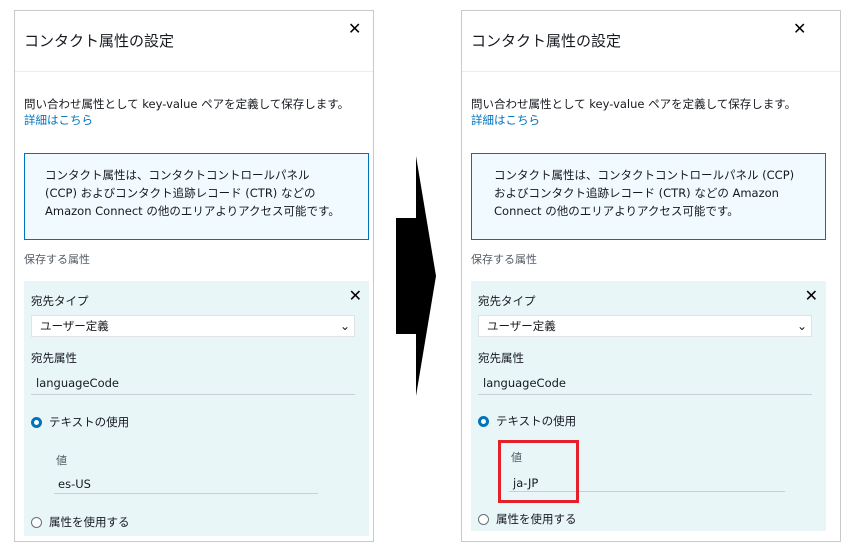  Describe the element at coordinates (616, 211) in the screenshot. I see `info-line: Connect の他のエリアよりアクセス可能です。` at that location.